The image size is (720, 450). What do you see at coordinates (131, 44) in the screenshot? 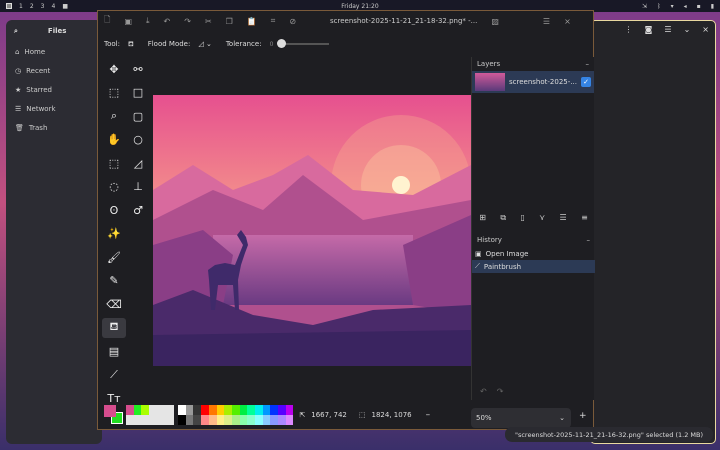
I see `paint-bucket-icon: ⛾` at bounding box center [131, 44].